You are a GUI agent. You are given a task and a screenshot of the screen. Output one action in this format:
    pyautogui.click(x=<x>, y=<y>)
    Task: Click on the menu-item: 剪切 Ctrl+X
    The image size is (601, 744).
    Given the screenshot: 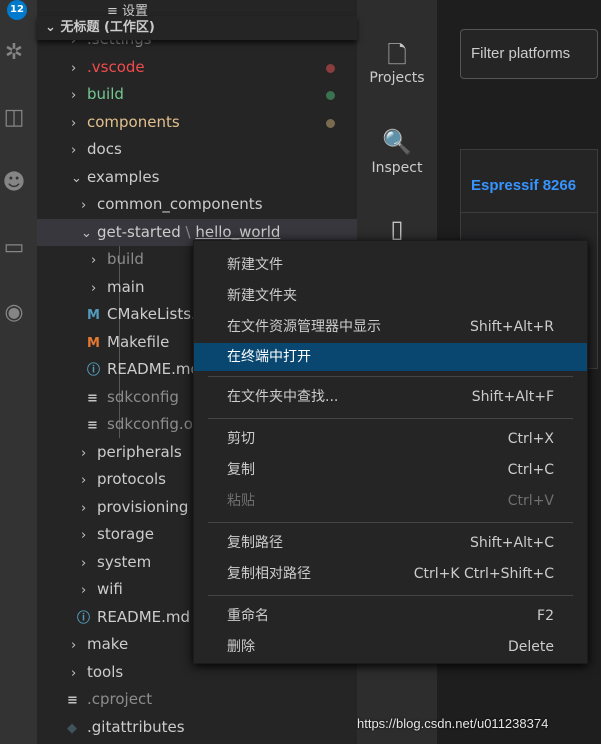 What is the action you would take?
    pyautogui.click(x=390, y=439)
    